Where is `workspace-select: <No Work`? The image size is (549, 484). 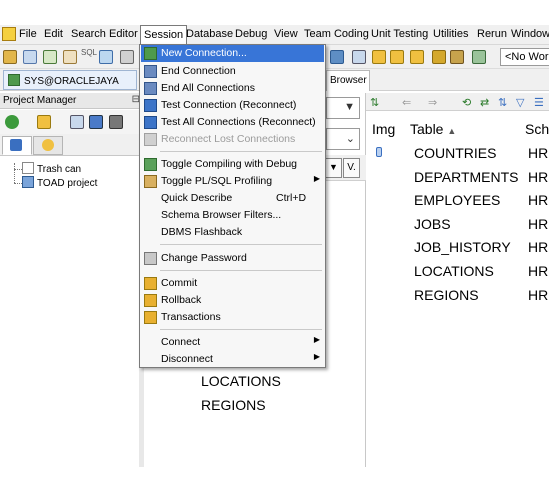 workspace-select: <No Work is located at coordinates (524, 57).